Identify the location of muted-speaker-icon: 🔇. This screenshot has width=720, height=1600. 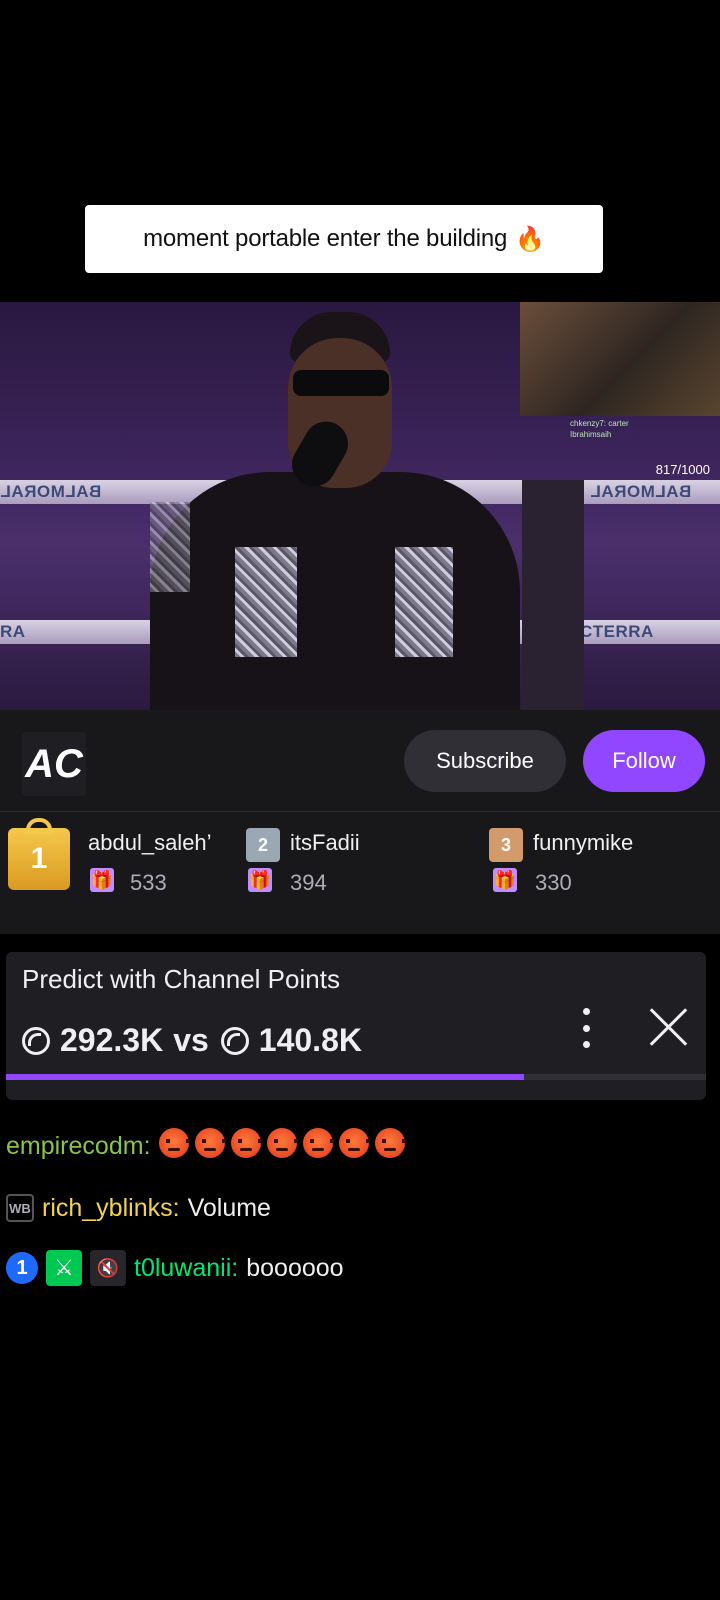
(108, 1268).